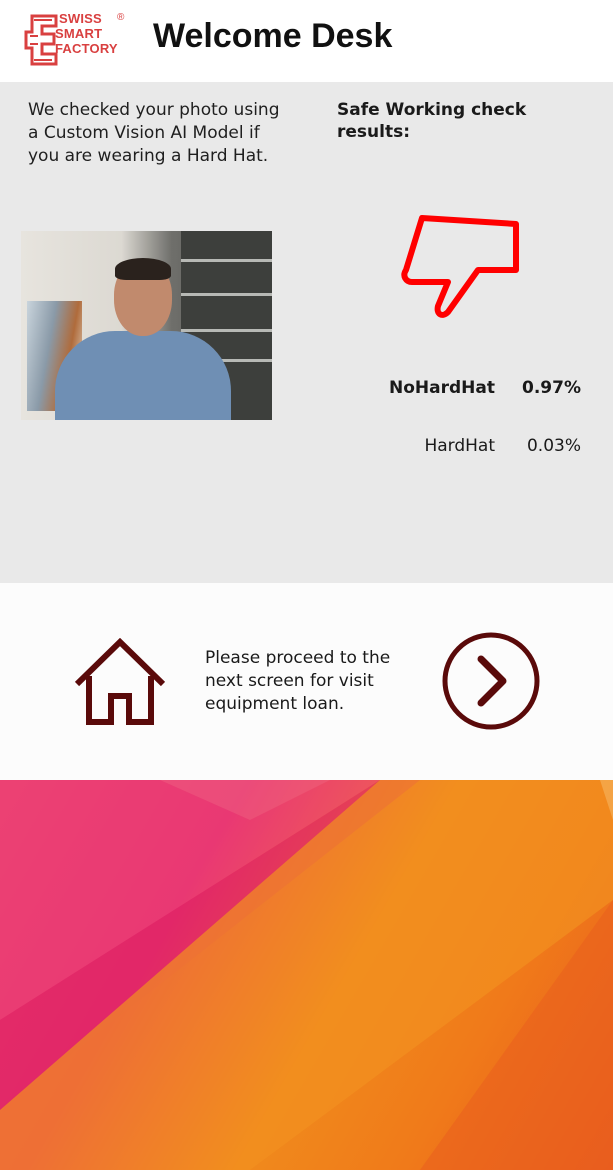 The height and width of the screenshot is (1170, 613). Describe the element at coordinates (80, 18) in the screenshot. I see `logo-line-swiss: SWISS` at that location.